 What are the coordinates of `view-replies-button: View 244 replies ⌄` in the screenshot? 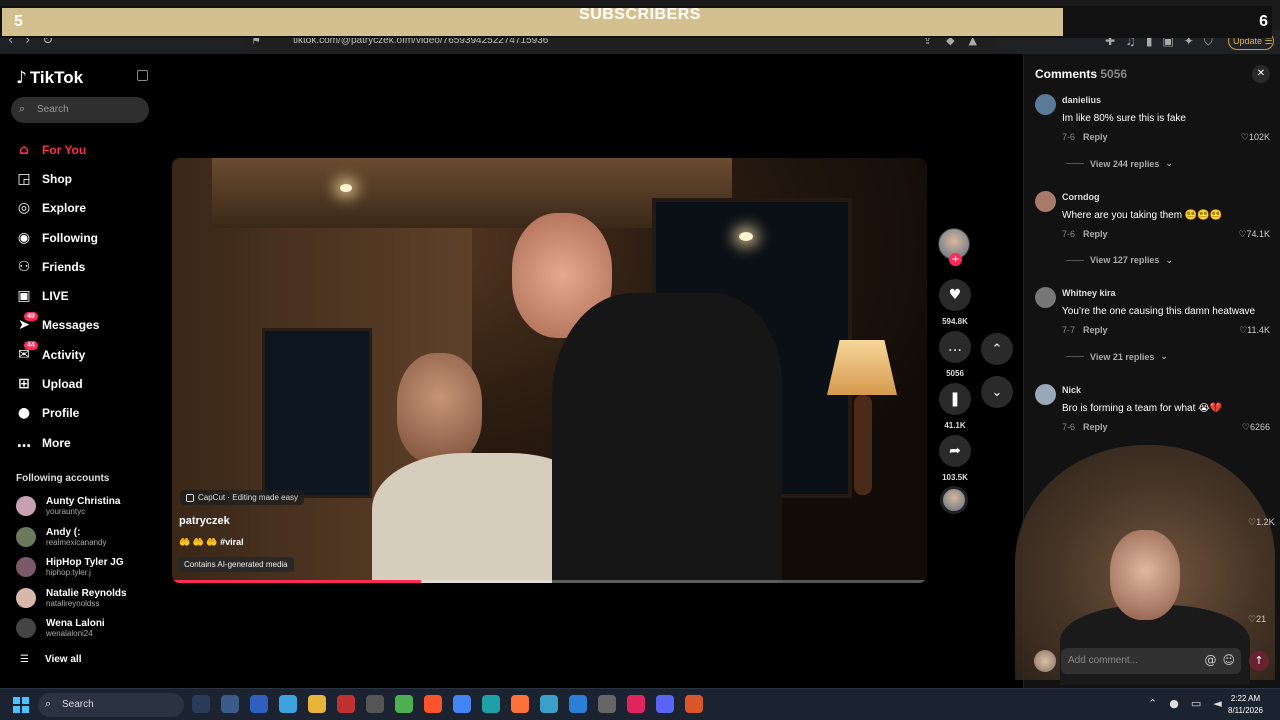 It's located at (1119, 163).